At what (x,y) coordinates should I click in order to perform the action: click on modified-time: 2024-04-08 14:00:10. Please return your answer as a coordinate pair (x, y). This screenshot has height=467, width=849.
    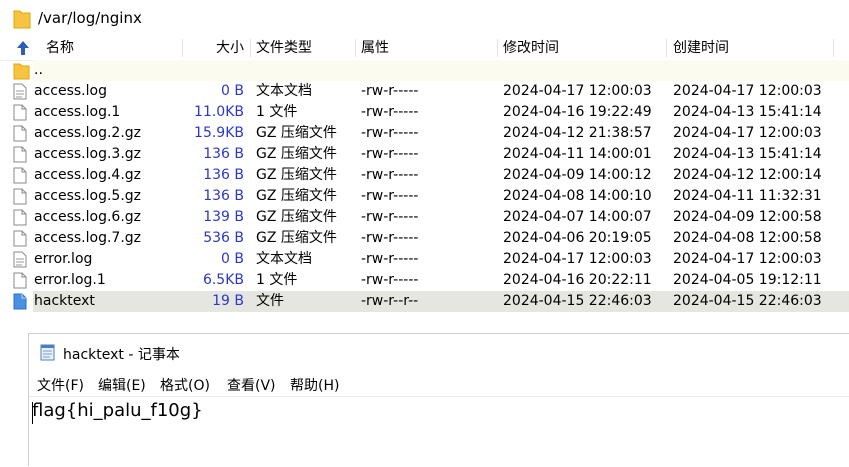
    Looking at the image, I should click on (577, 196).